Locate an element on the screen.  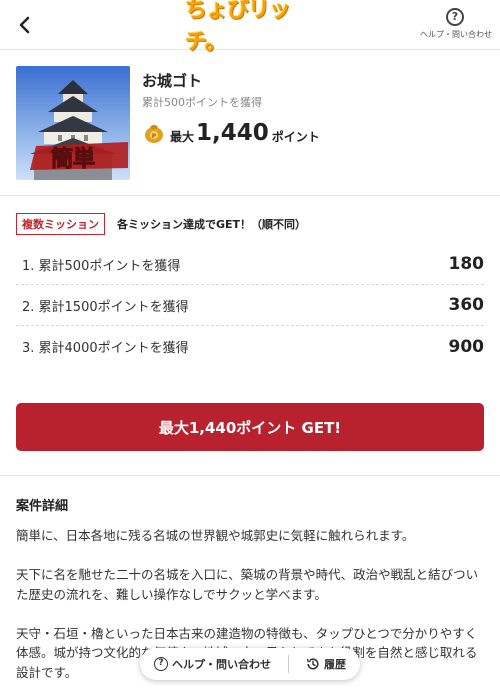
coin-icon: P is located at coordinates (154, 133).